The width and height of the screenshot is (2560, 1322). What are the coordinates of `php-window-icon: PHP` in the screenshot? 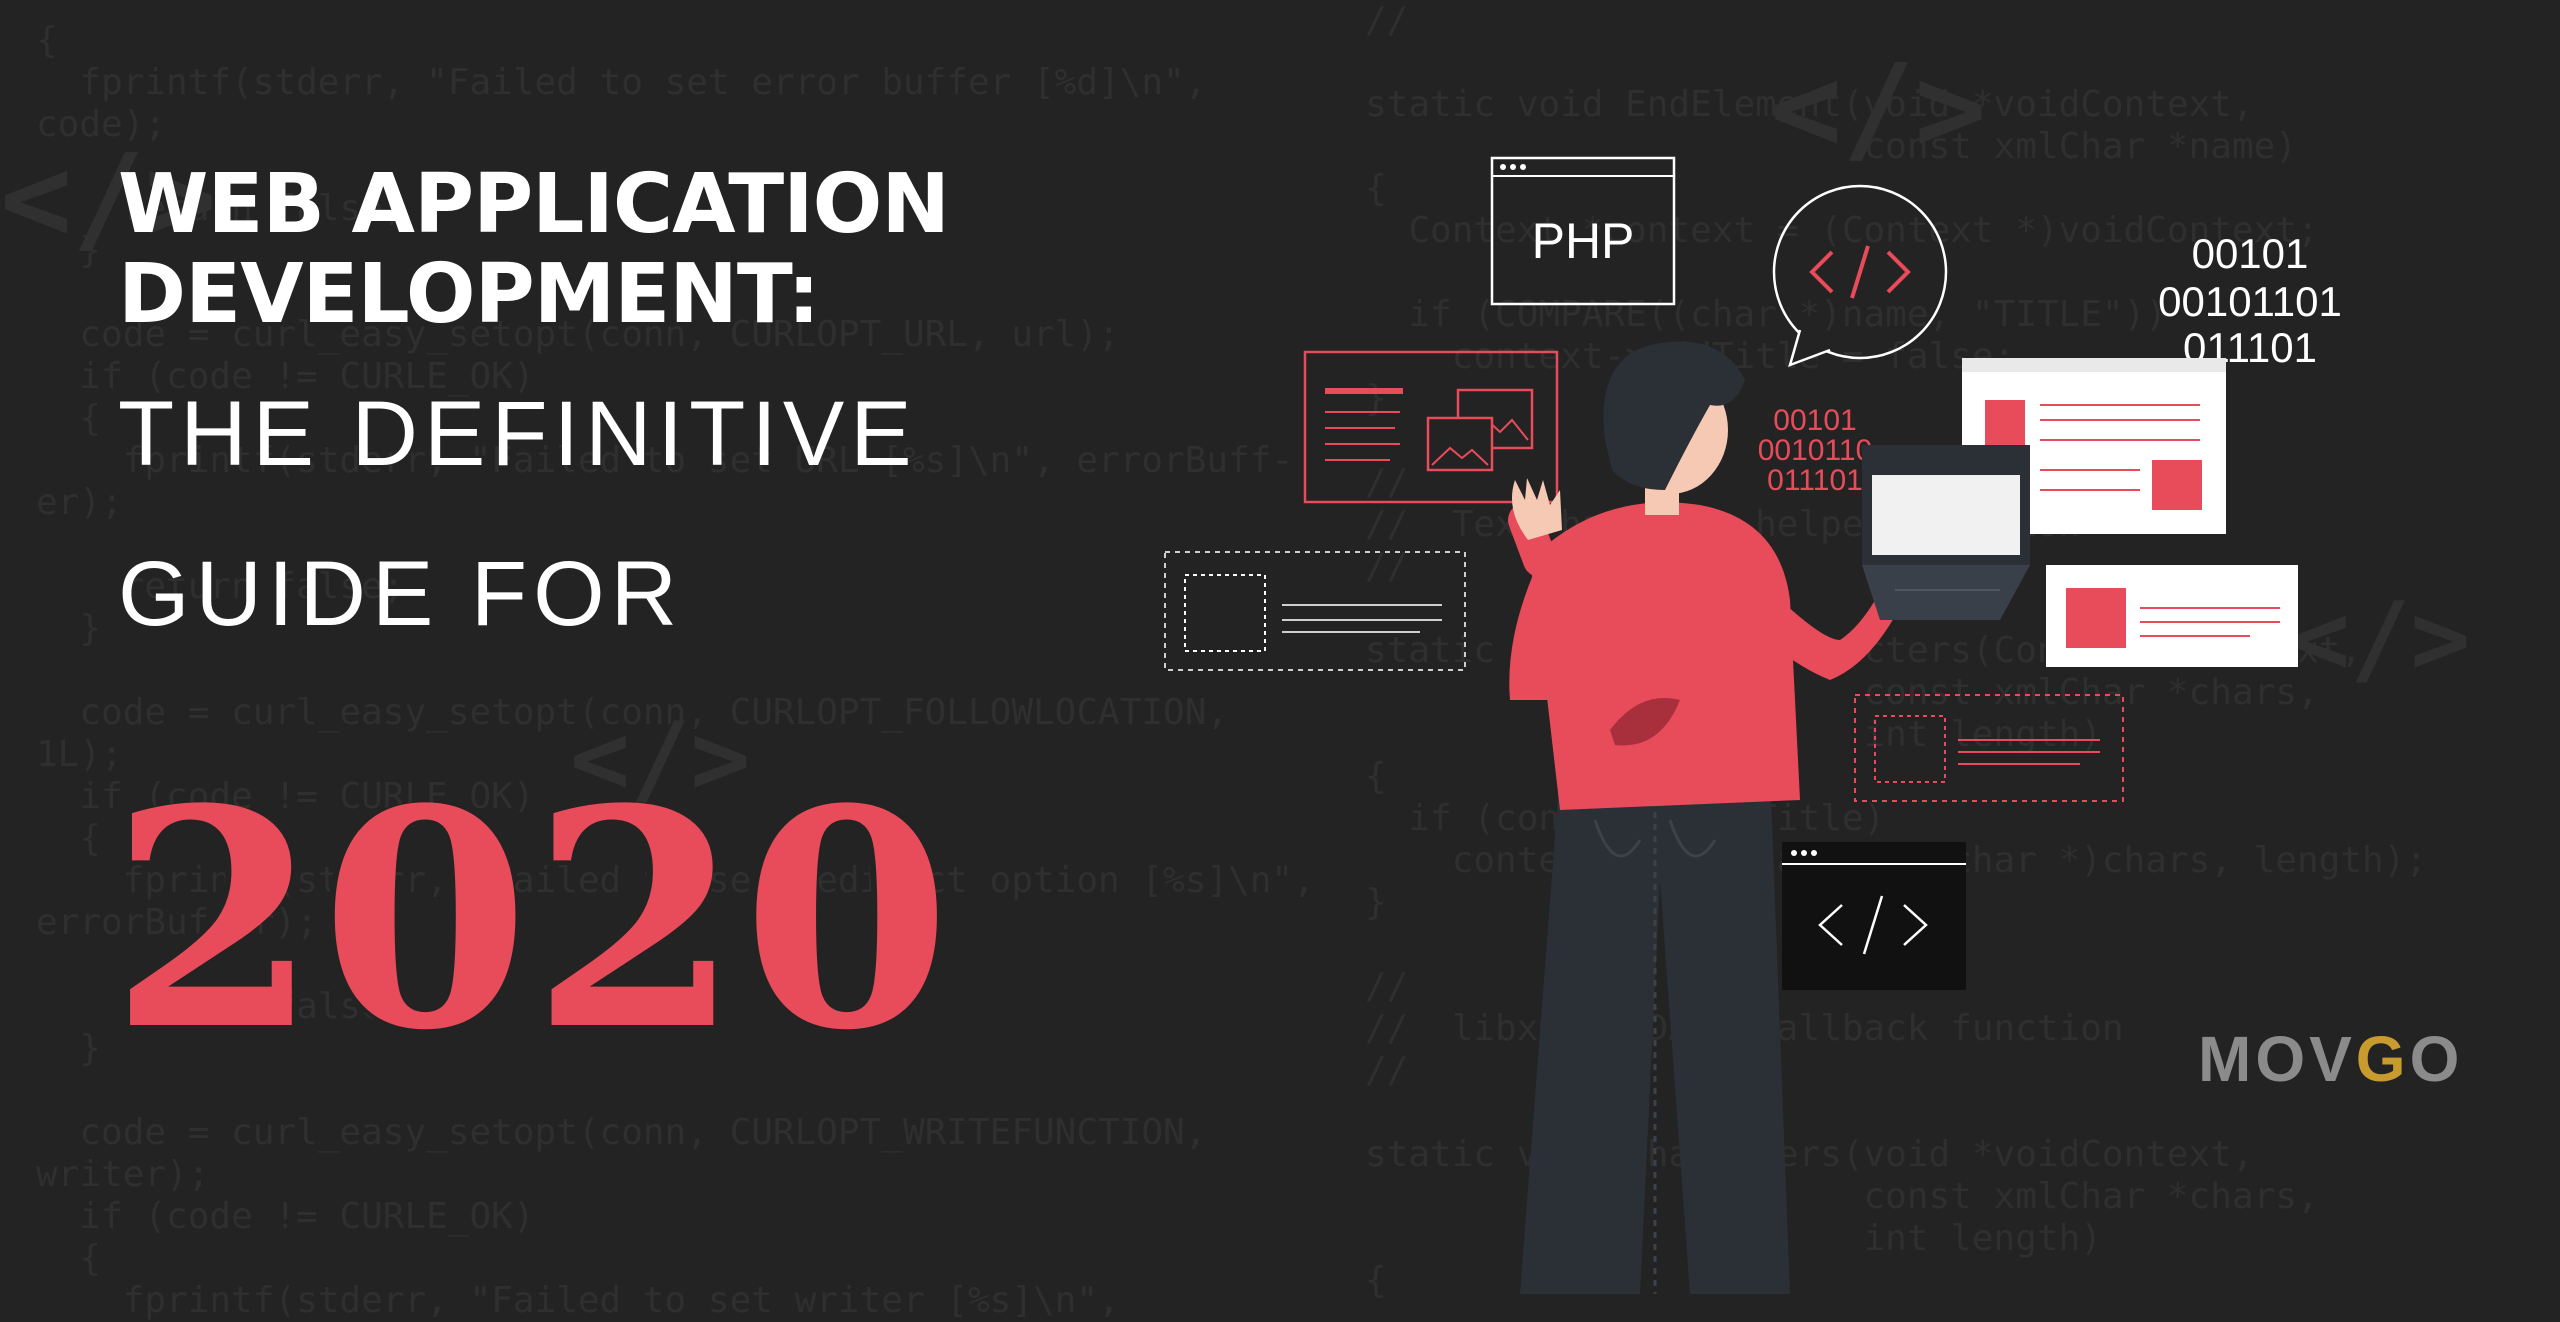 It's located at (1583, 231).